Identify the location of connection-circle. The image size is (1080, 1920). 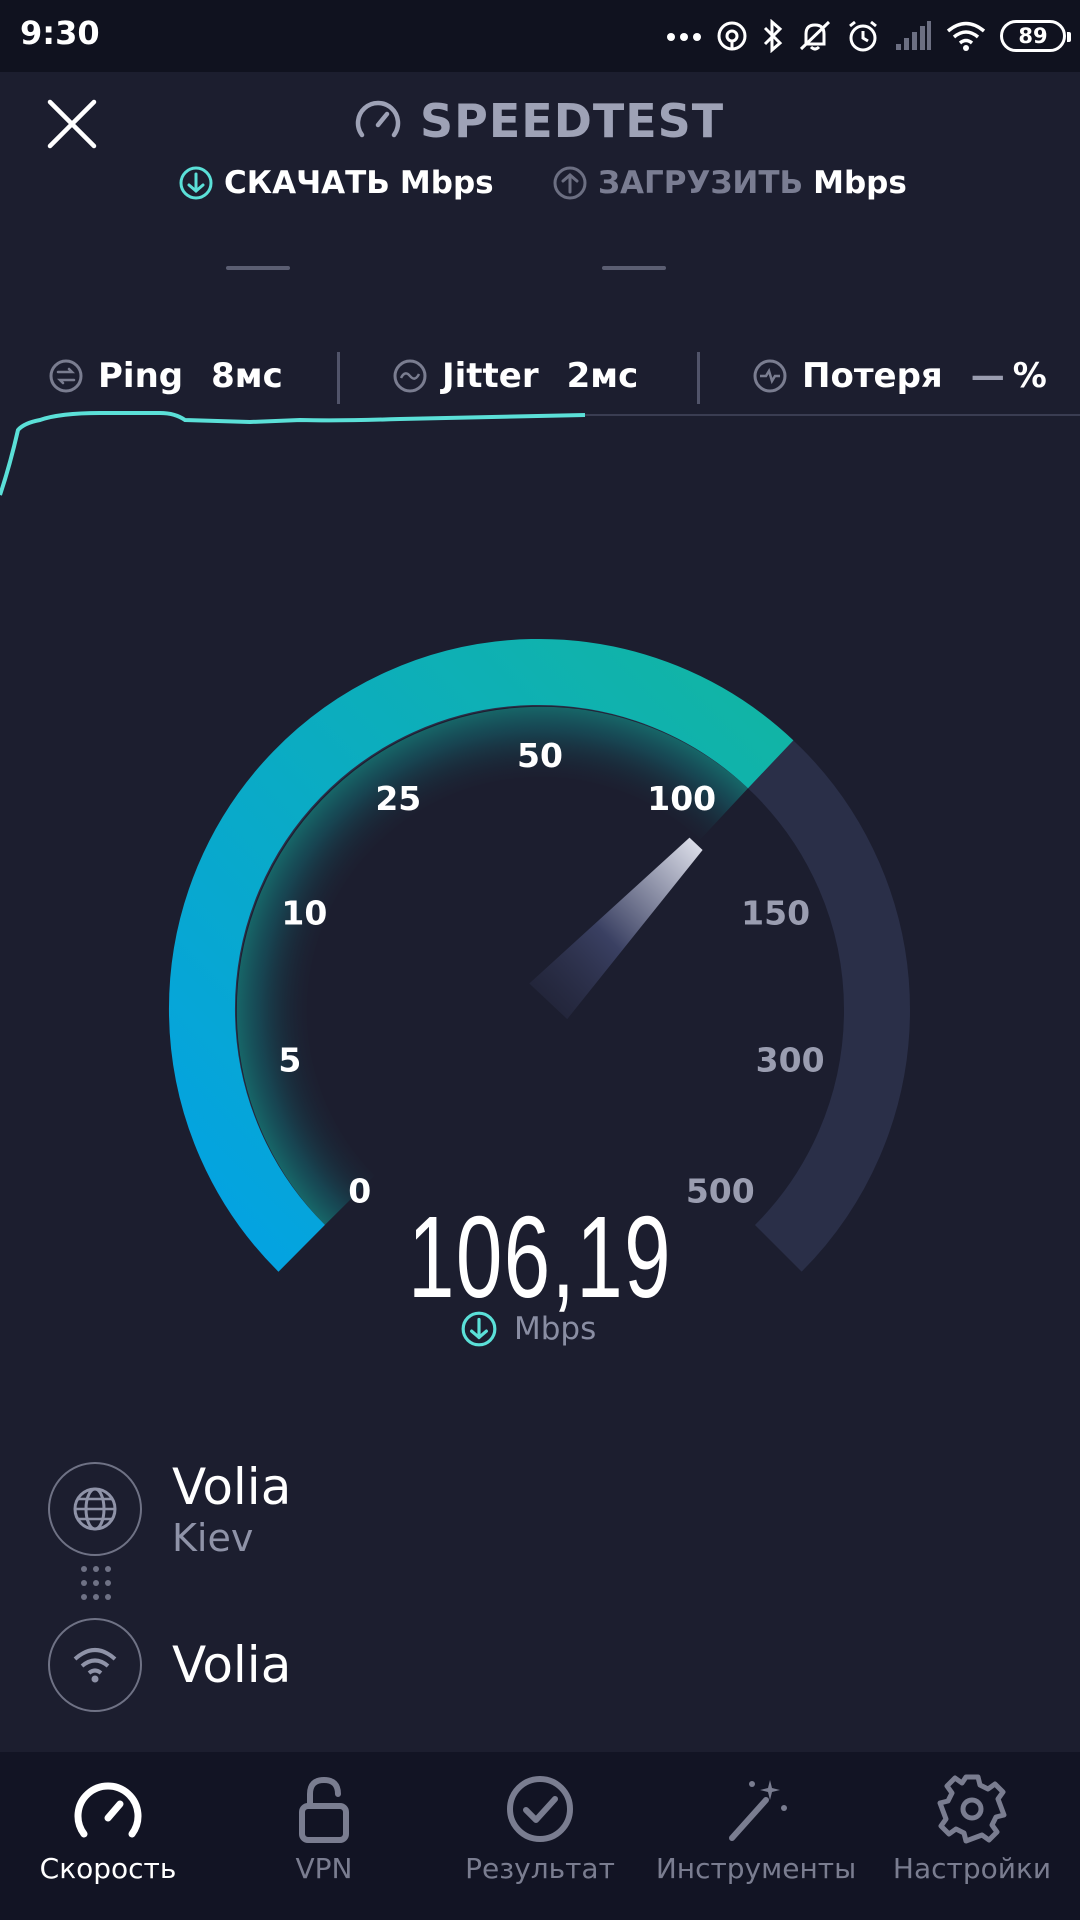
(95, 1665).